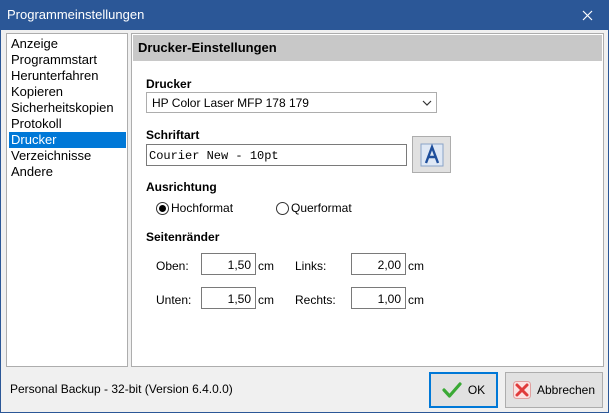 This screenshot has width=609, height=413. Describe the element at coordinates (162, 208) in the screenshot. I see `portrait-radio-indicator` at that location.